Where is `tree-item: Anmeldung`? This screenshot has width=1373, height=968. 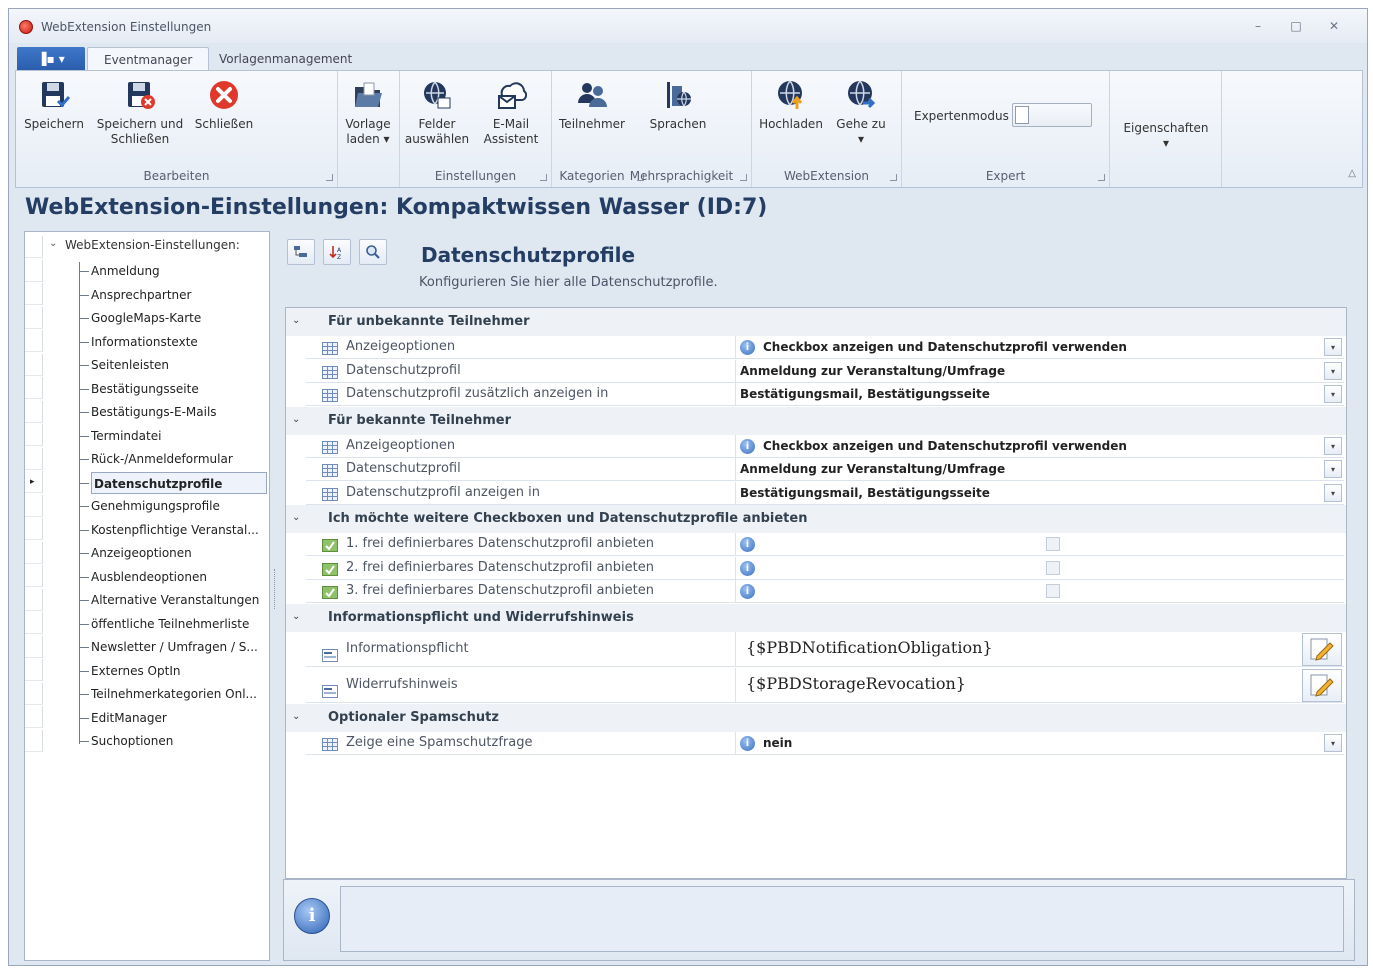
tree-item: Anmeldung is located at coordinates (179, 271).